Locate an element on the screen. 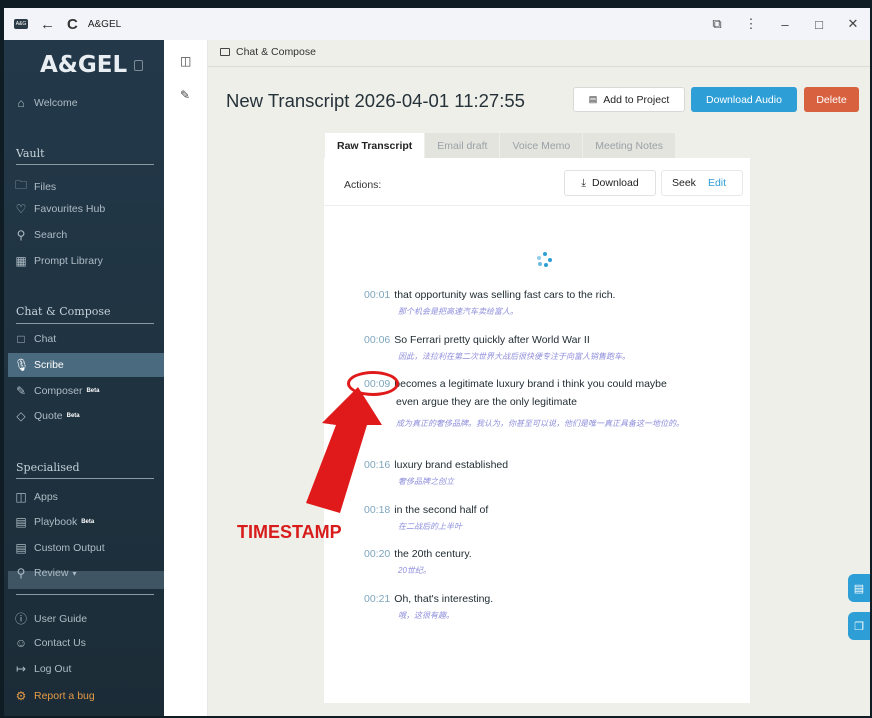 This screenshot has height=718, width=872. sidebar-item-files: 🗀 Files is located at coordinates (35, 186).